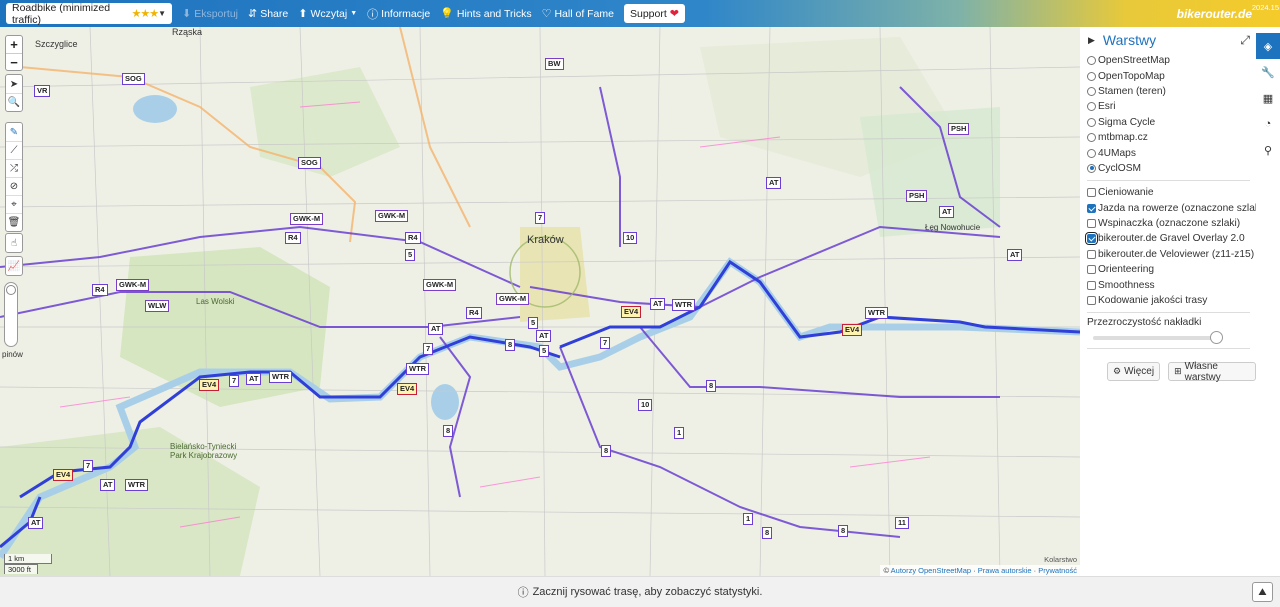 The width and height of the screenshot is (1280, 607). What do you see at coordinates (14, 61) in the screenshot?
I see `zoom-out-button: −` at bounding box center [14, 61].